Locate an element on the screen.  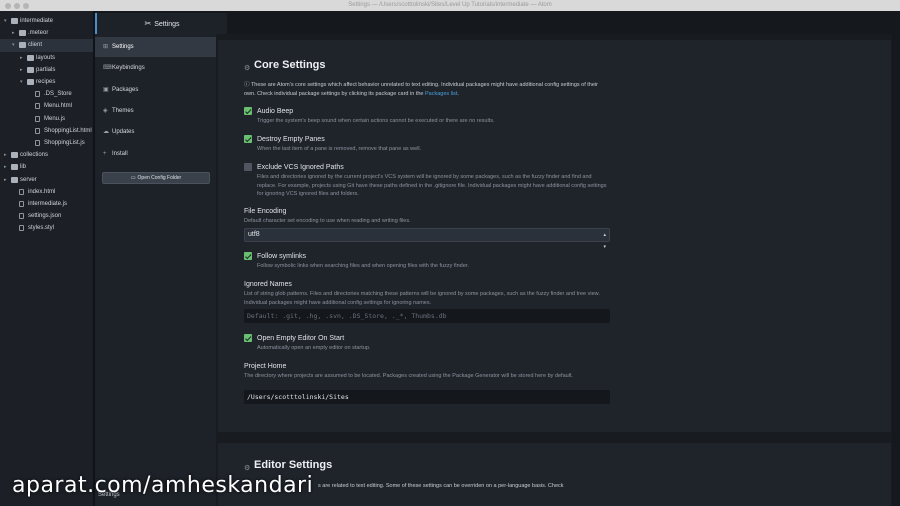
tree-file: .DS_Store is located at coordinates (46, 94).